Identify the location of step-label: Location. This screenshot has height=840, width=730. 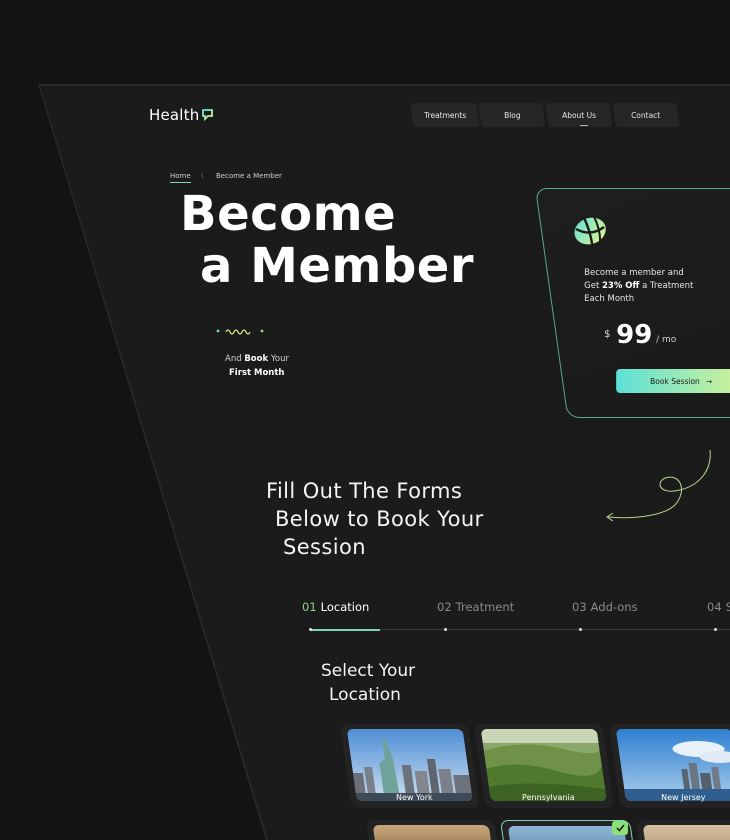
(345, 607).